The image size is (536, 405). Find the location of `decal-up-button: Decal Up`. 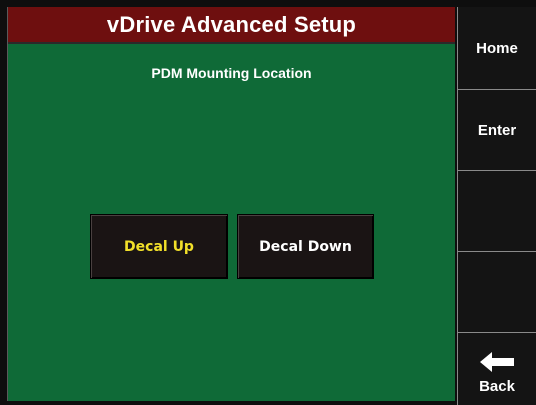

decal-up-button: Decal Up is located at coordinates (159, 246).